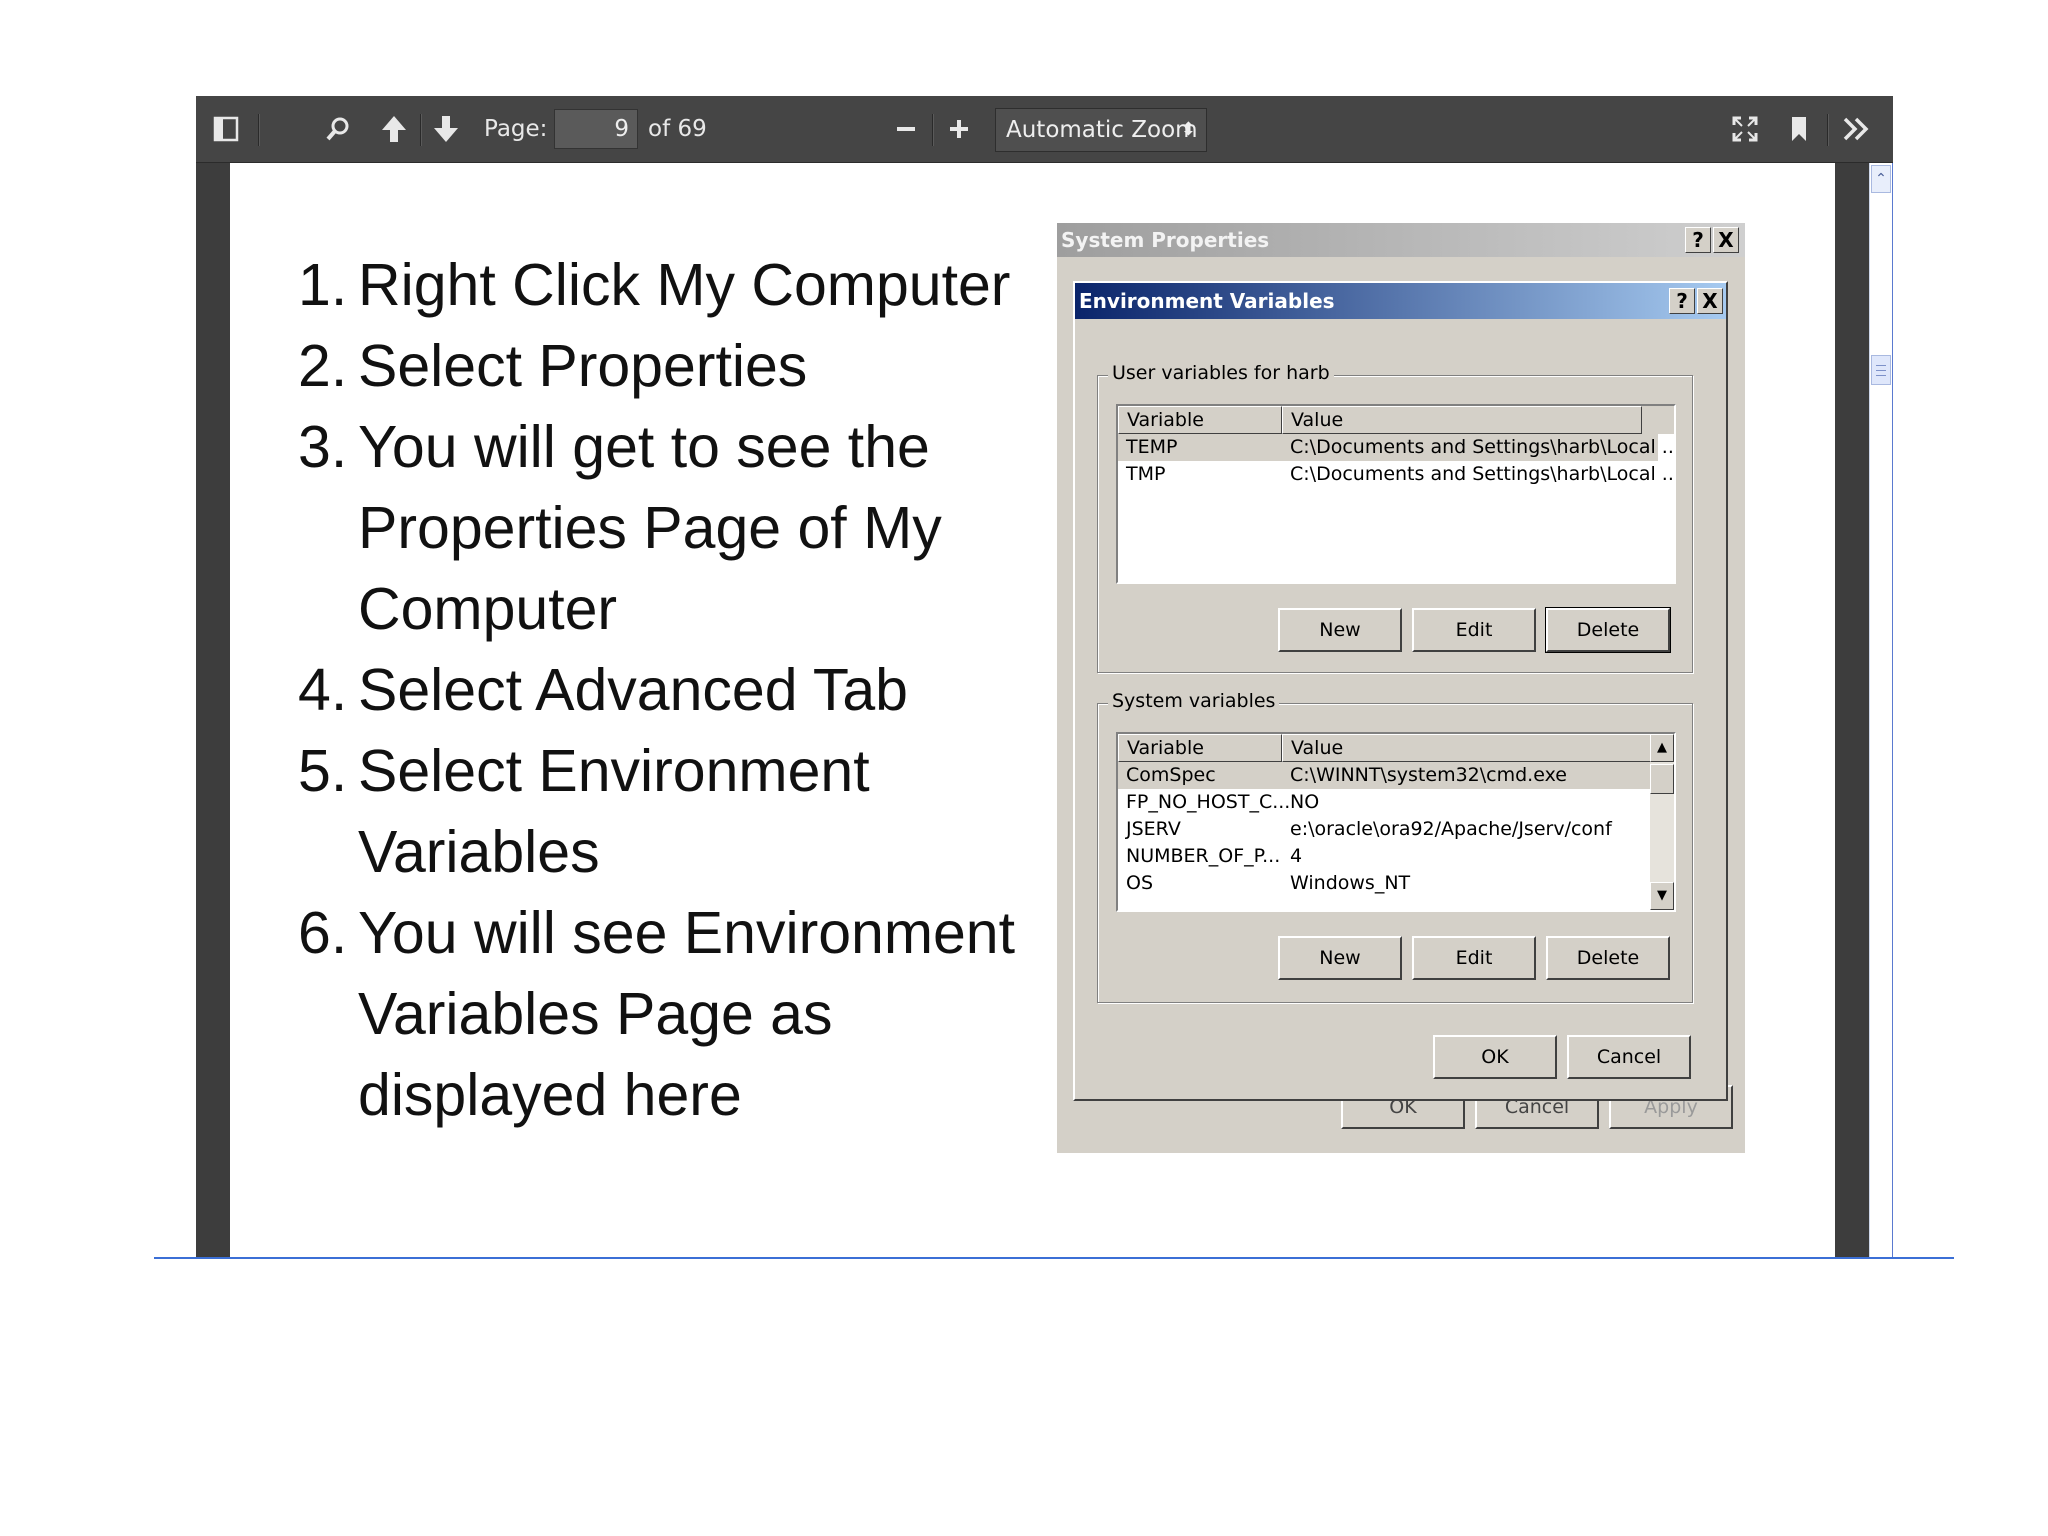  I want to click on list-row: NUMBER_OF_P... 4, so click(1214, 856).